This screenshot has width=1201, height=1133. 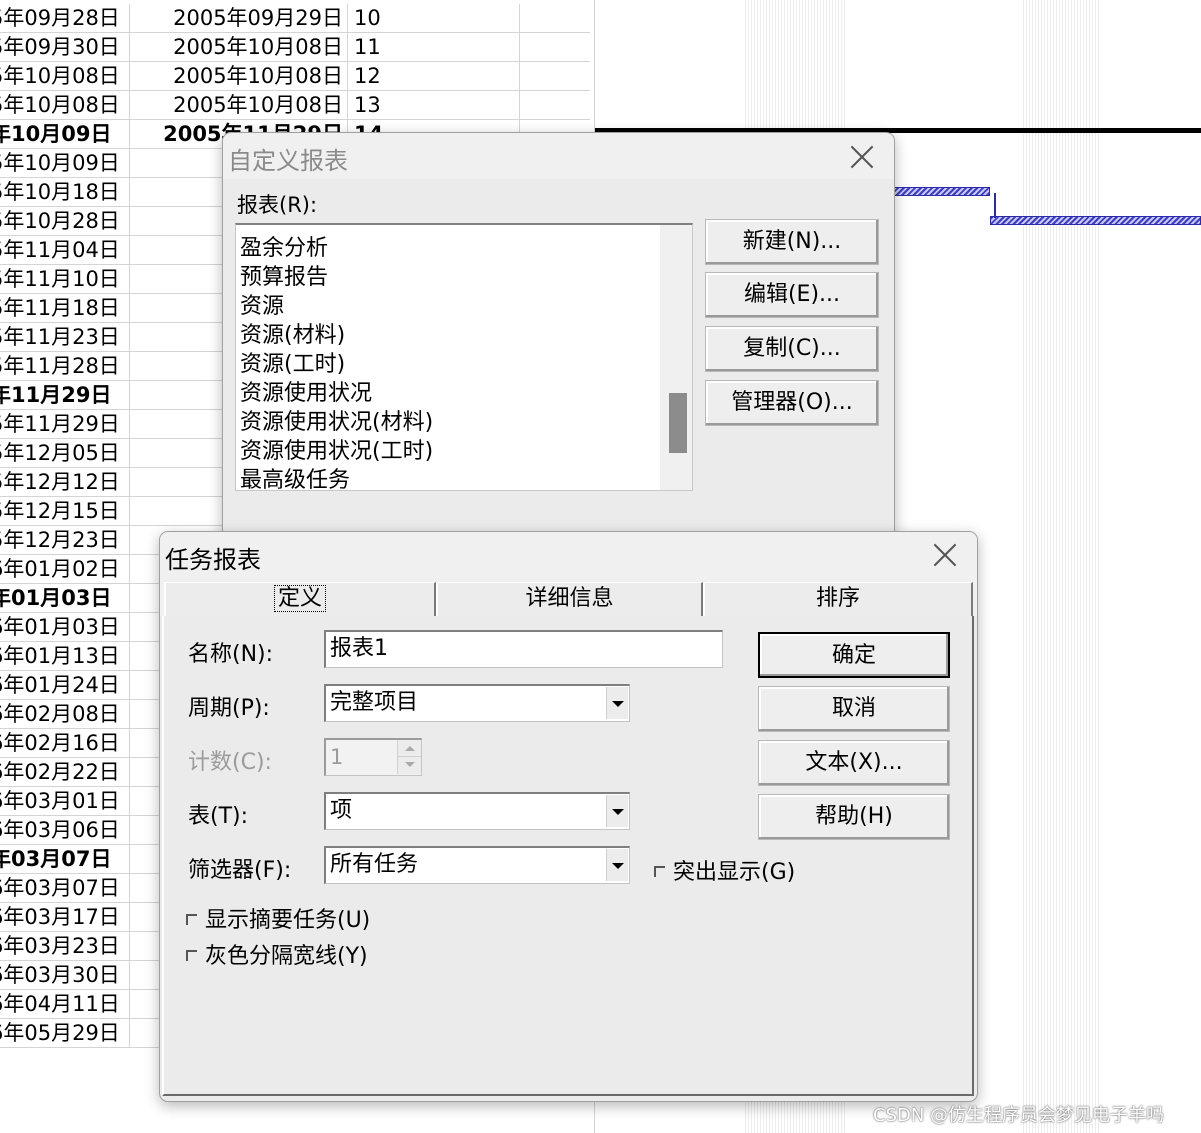 I want to click on table-row: 5年10月08日 2005年10月08日 13, so click(x=295, y=105).